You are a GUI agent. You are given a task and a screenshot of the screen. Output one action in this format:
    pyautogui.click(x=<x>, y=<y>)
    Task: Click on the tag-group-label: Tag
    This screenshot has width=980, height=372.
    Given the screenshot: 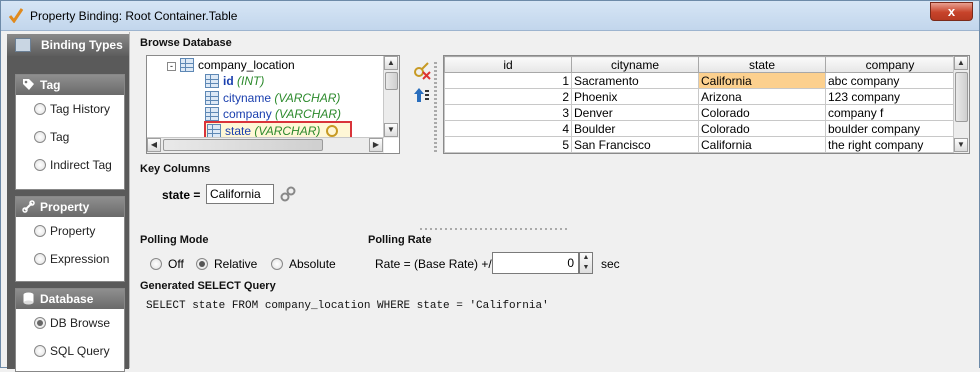 What is the action you would take?
    pyautogui.click(x=50, y=85)
    